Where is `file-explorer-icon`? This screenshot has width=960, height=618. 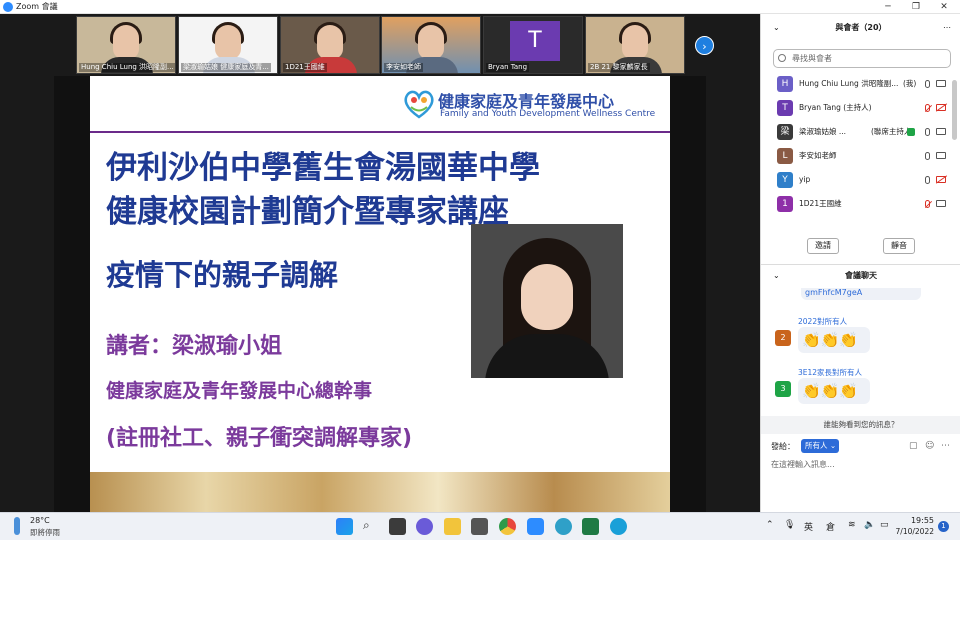 file-explorer-icon is located at coordinates (452, 526).